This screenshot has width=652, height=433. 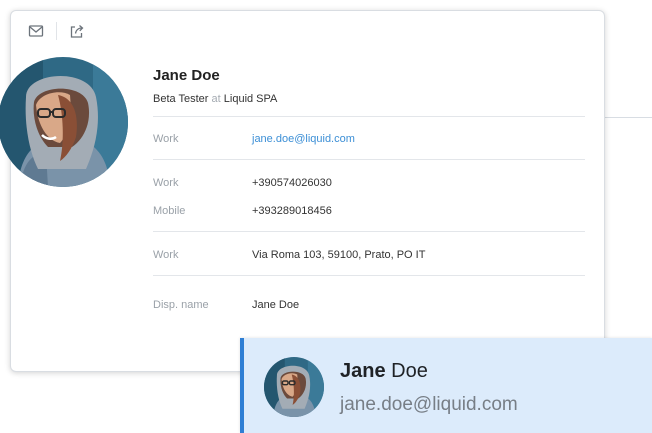 I want to click on contact-subtitle: Beta Tester at Liquid SPA, so click(x=215, y=99).